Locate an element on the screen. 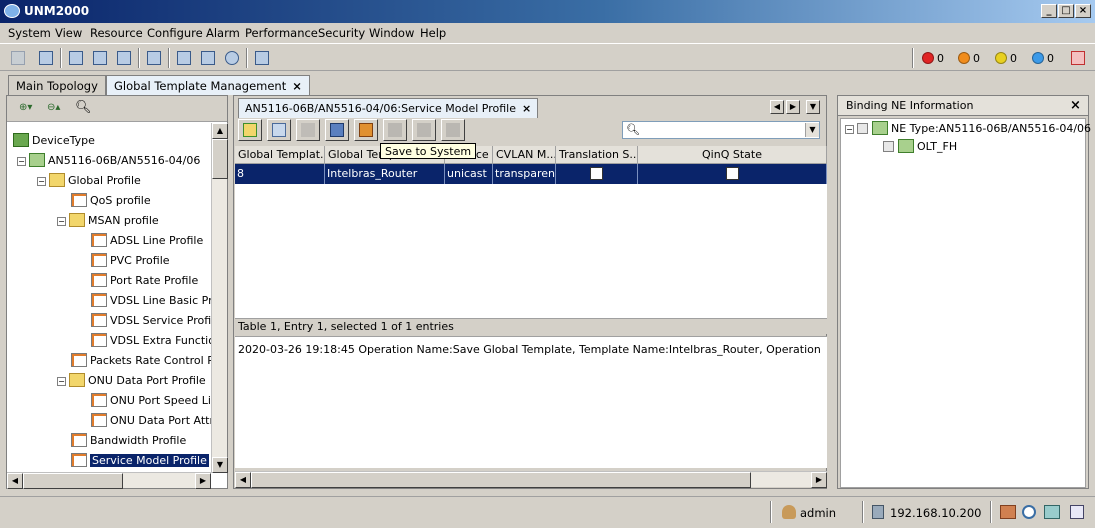 Image resolution: width=1095 pixels, height=528 pixels. close-icon: × is located at coordinates (1075, 105).